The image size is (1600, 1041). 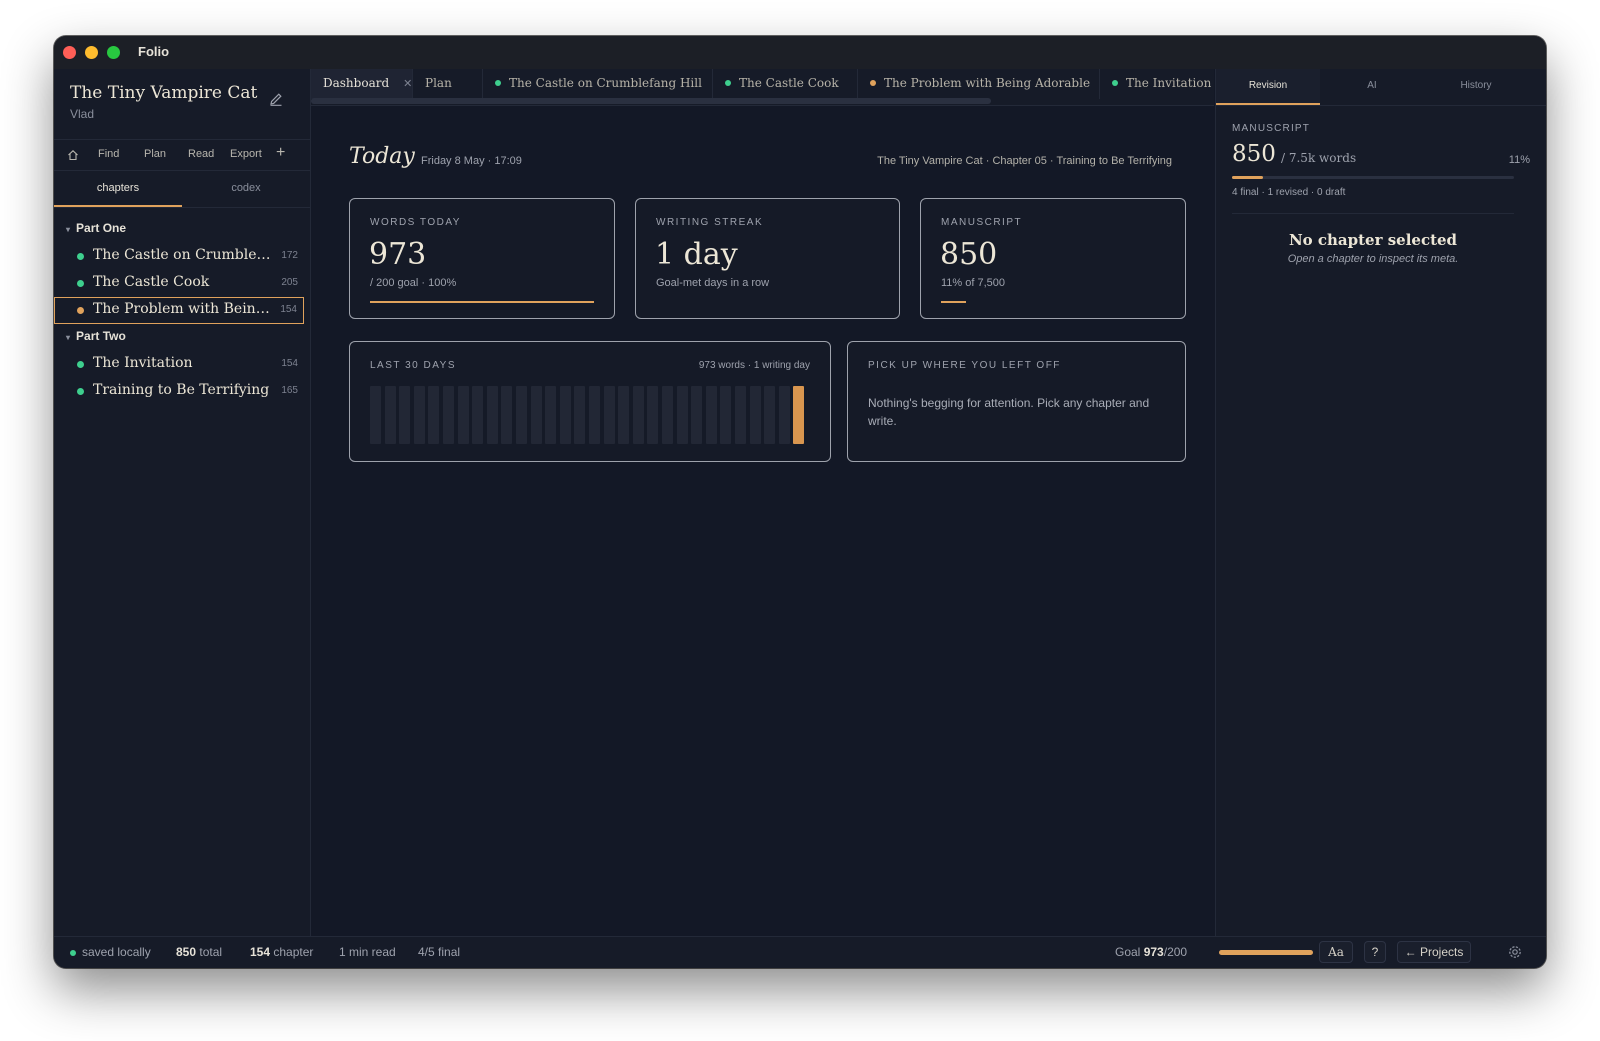 What do you see at coordinates (113, 52) in the screenshot?
I see `maximize-window-button` at bounding box center [113, 52].